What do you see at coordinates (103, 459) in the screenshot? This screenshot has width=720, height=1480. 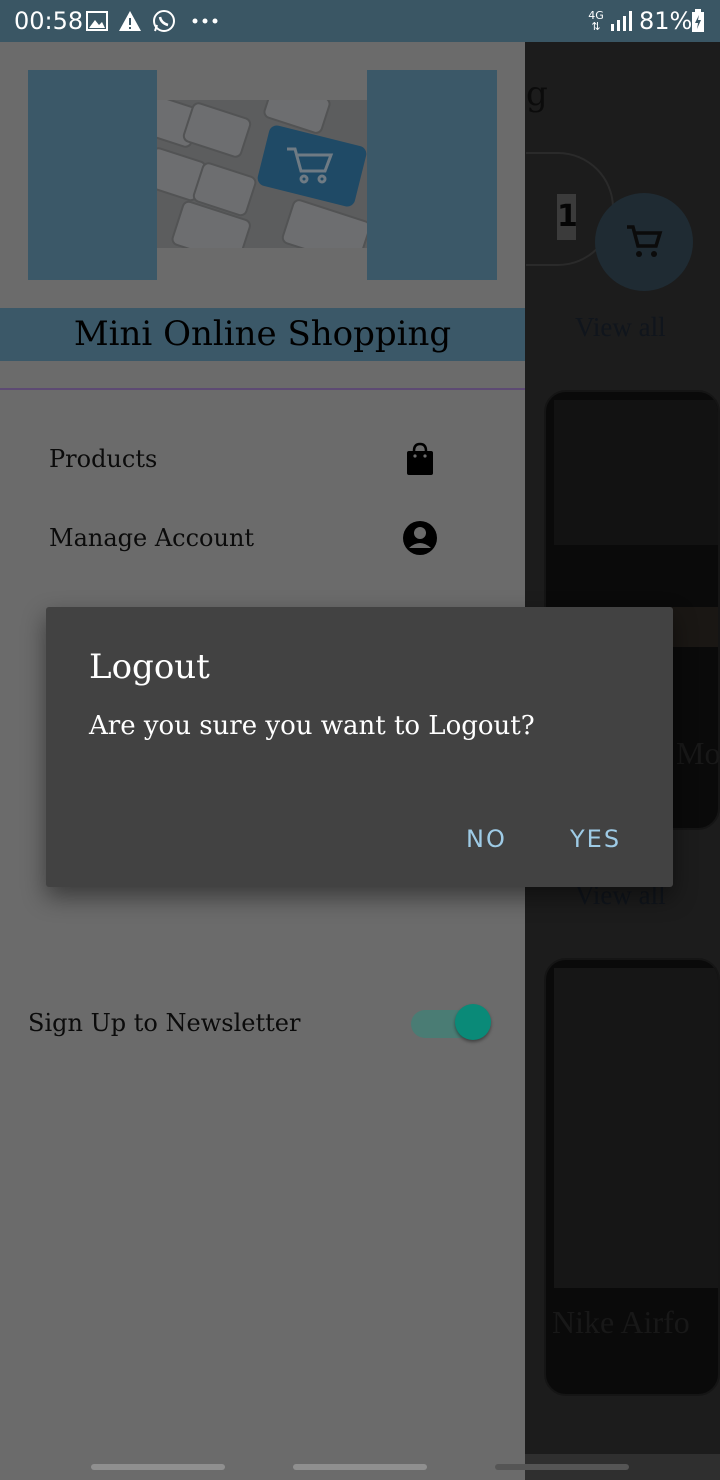 I see `menu-item-products-label: Products` at bounding box center [103, 459].